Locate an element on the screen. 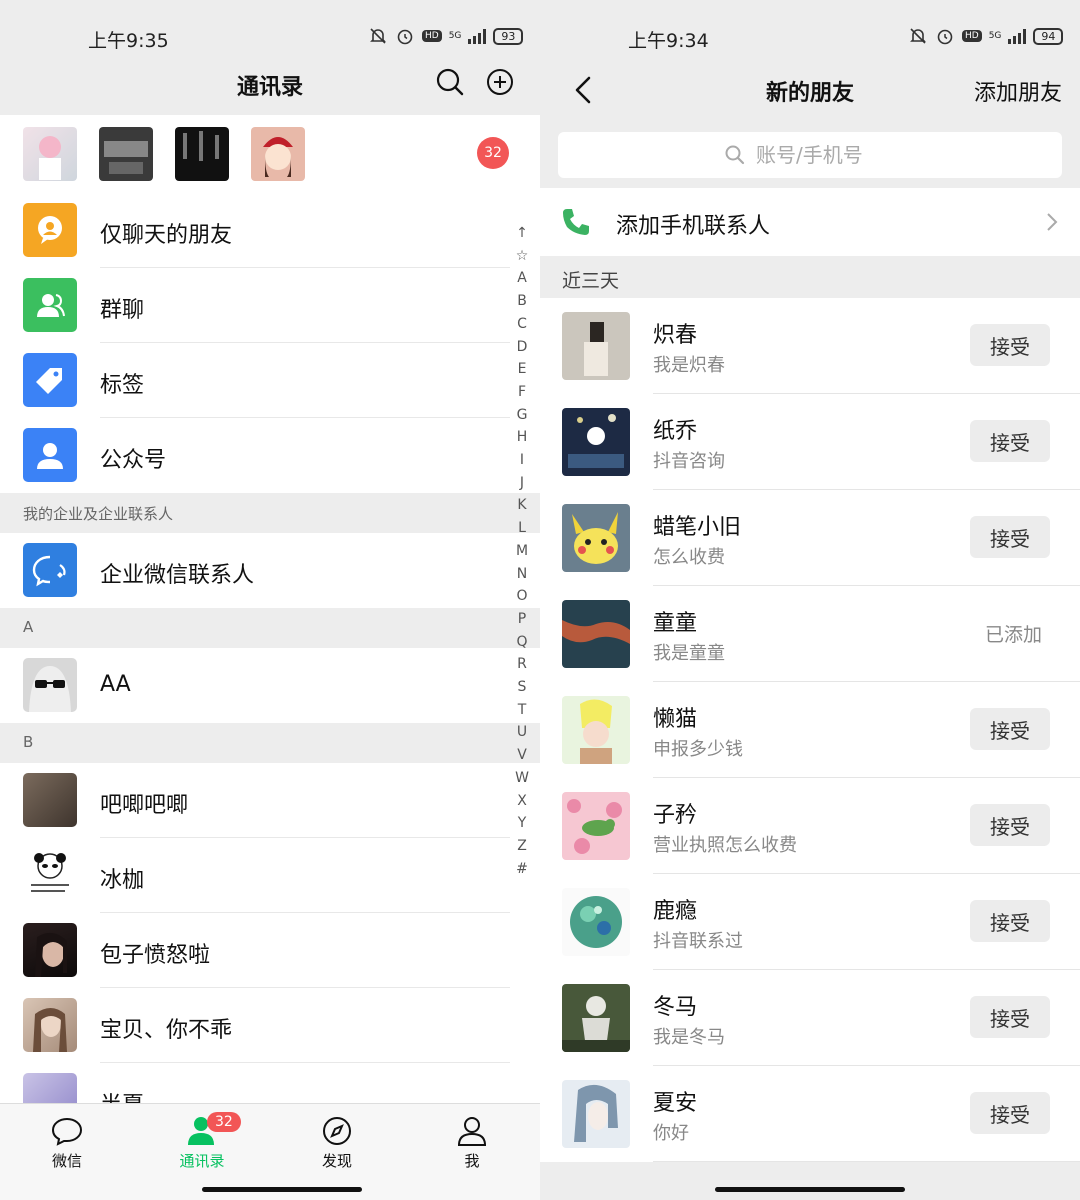 The height and width of the screenshot is (1200, 1080). status-icons: HD 5G 94 is located at coordinates (986, 36).